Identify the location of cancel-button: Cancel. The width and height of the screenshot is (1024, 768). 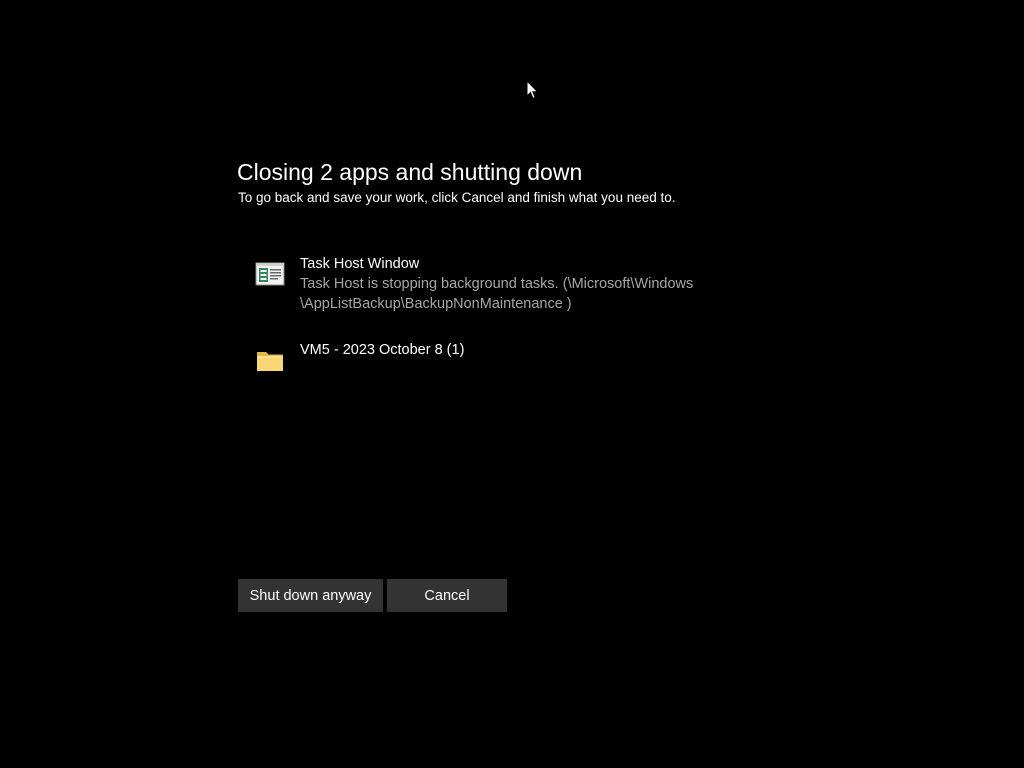
(447, 595).